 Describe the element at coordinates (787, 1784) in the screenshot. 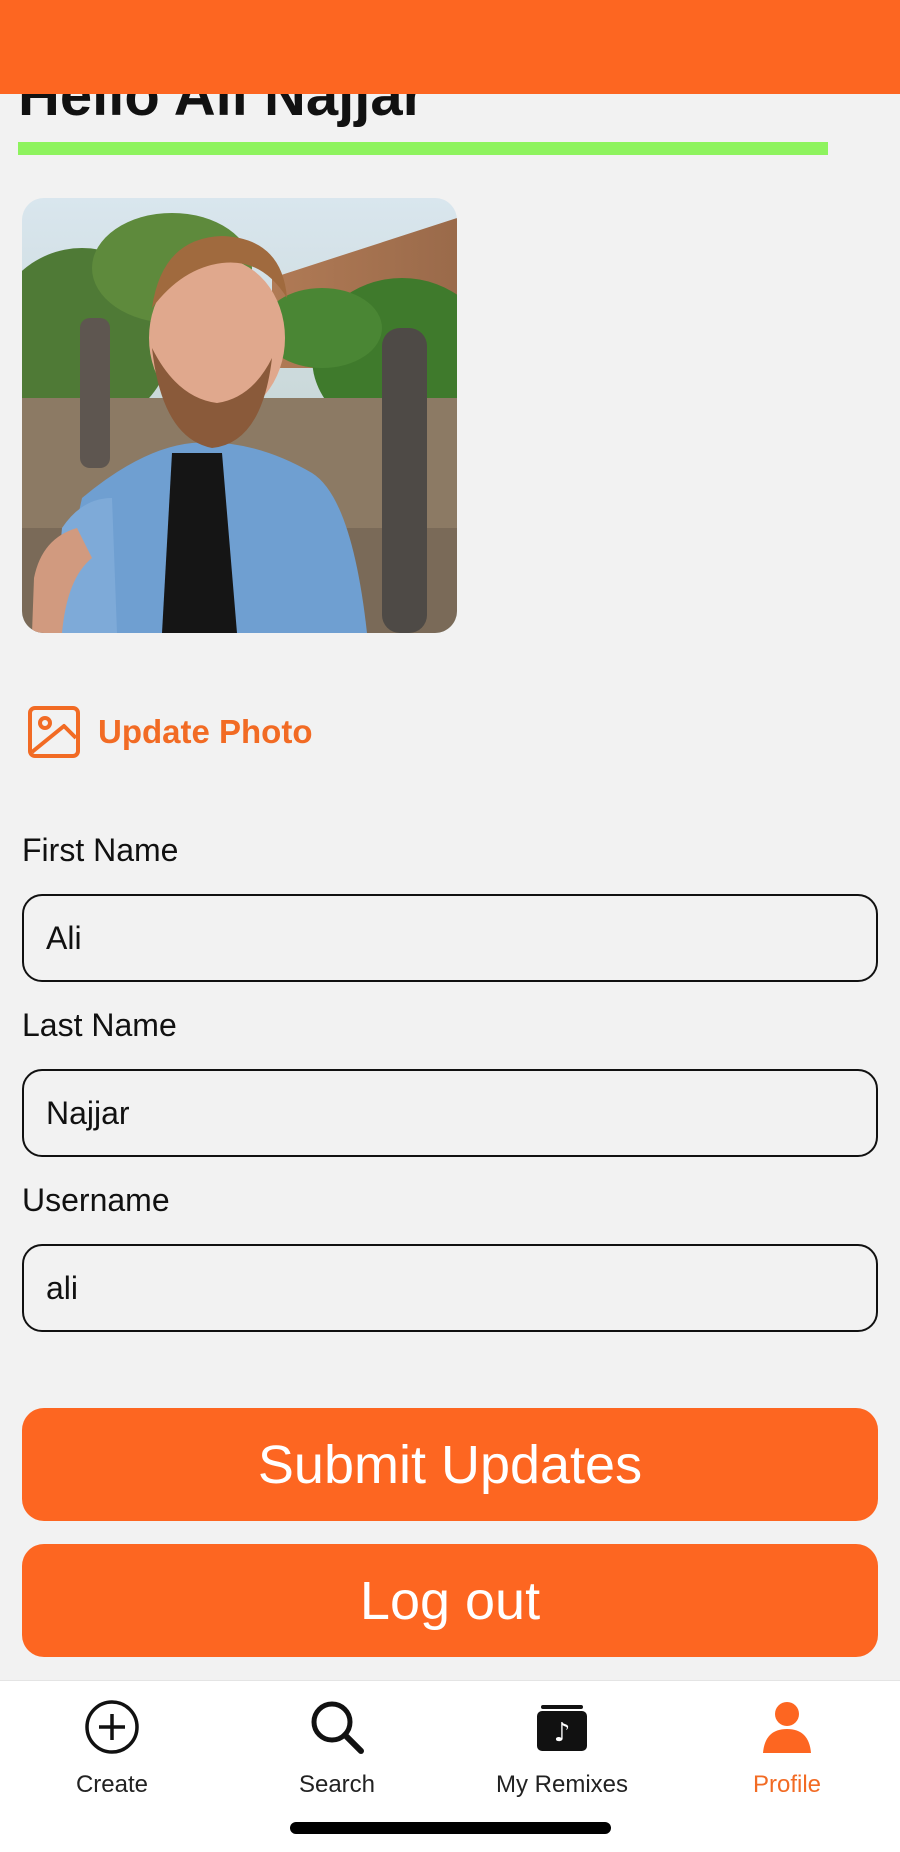

I see `tab-profile-label: Profile` at that location.